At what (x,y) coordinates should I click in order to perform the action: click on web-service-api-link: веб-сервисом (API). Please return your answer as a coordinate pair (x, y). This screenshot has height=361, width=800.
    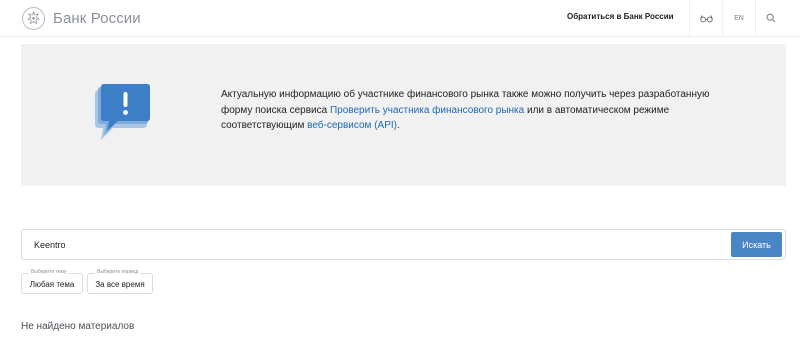
    Looking at the image, I should click on (352, 125).